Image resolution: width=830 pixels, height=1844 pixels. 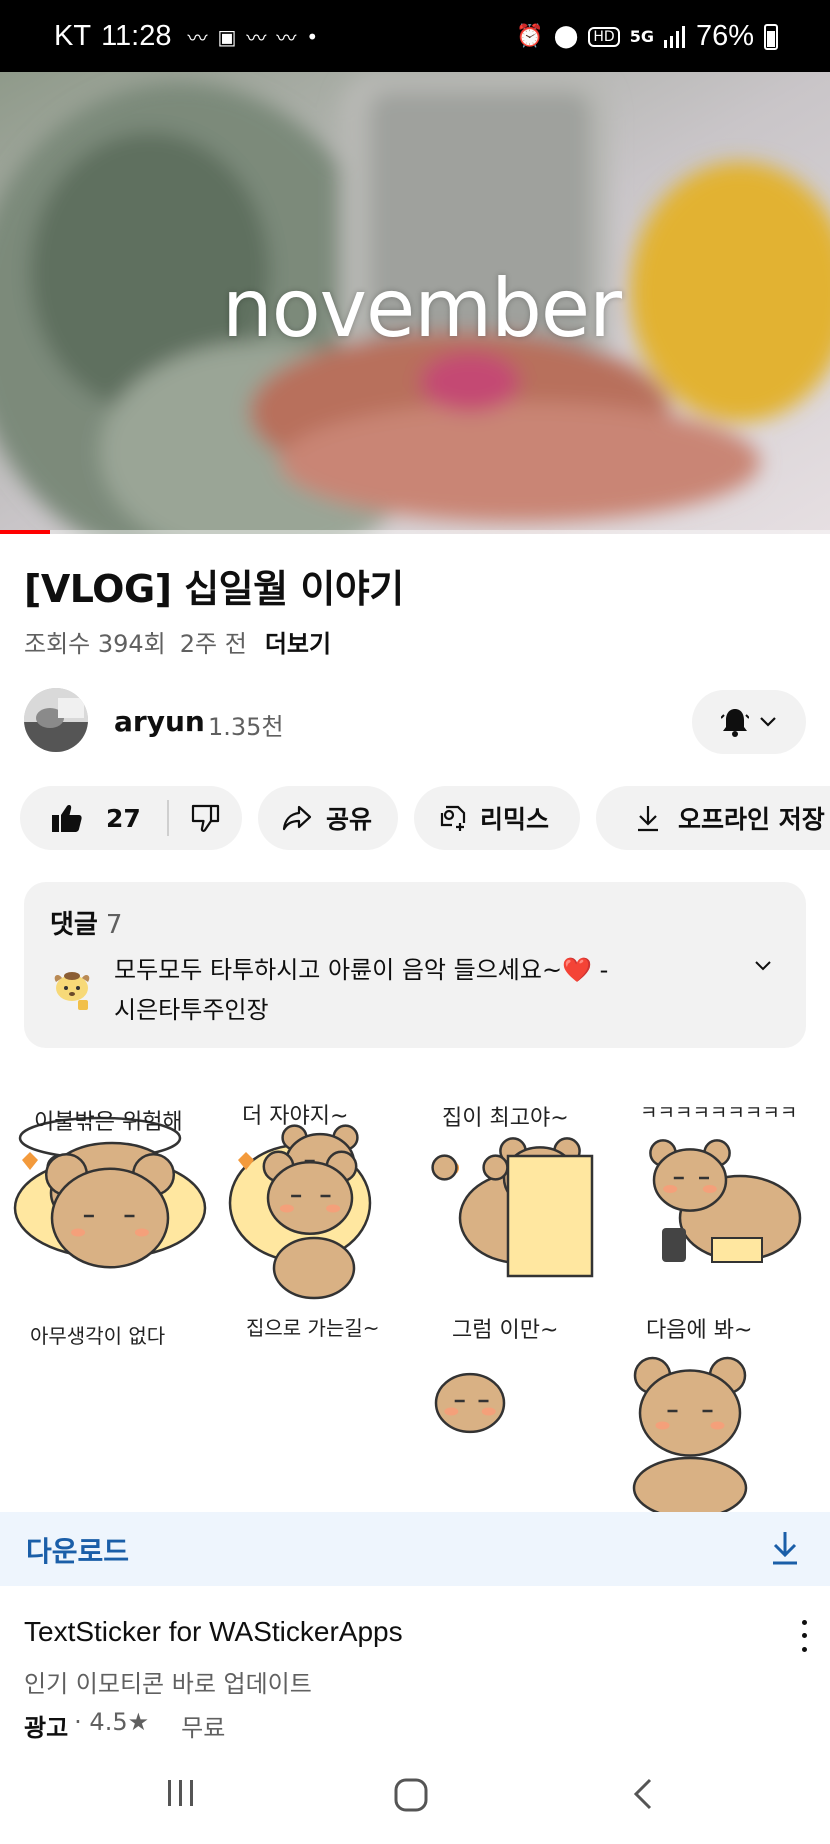 I want to click on remix-label: 리믹스, so click(x=515, y=819).